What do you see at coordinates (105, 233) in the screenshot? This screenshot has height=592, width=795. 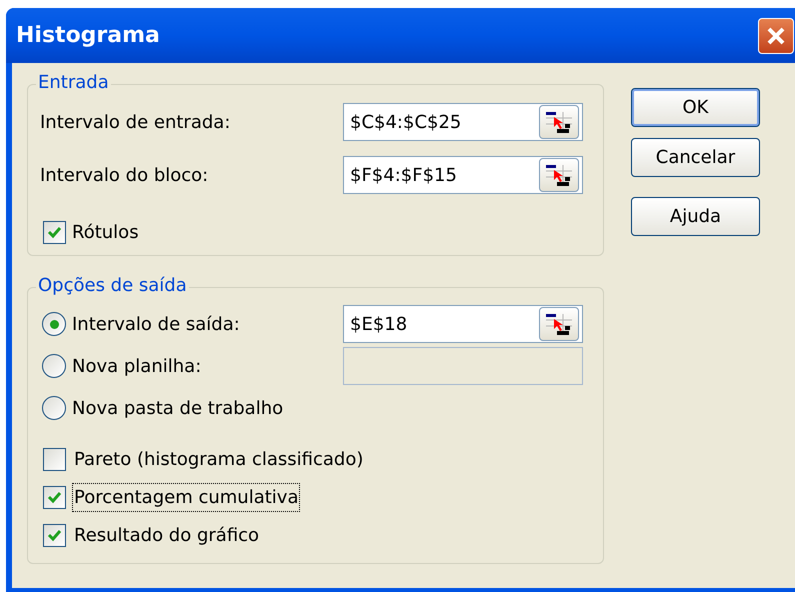 I see `checkbox-label: Rótulos` at bounding box center [105, 233].